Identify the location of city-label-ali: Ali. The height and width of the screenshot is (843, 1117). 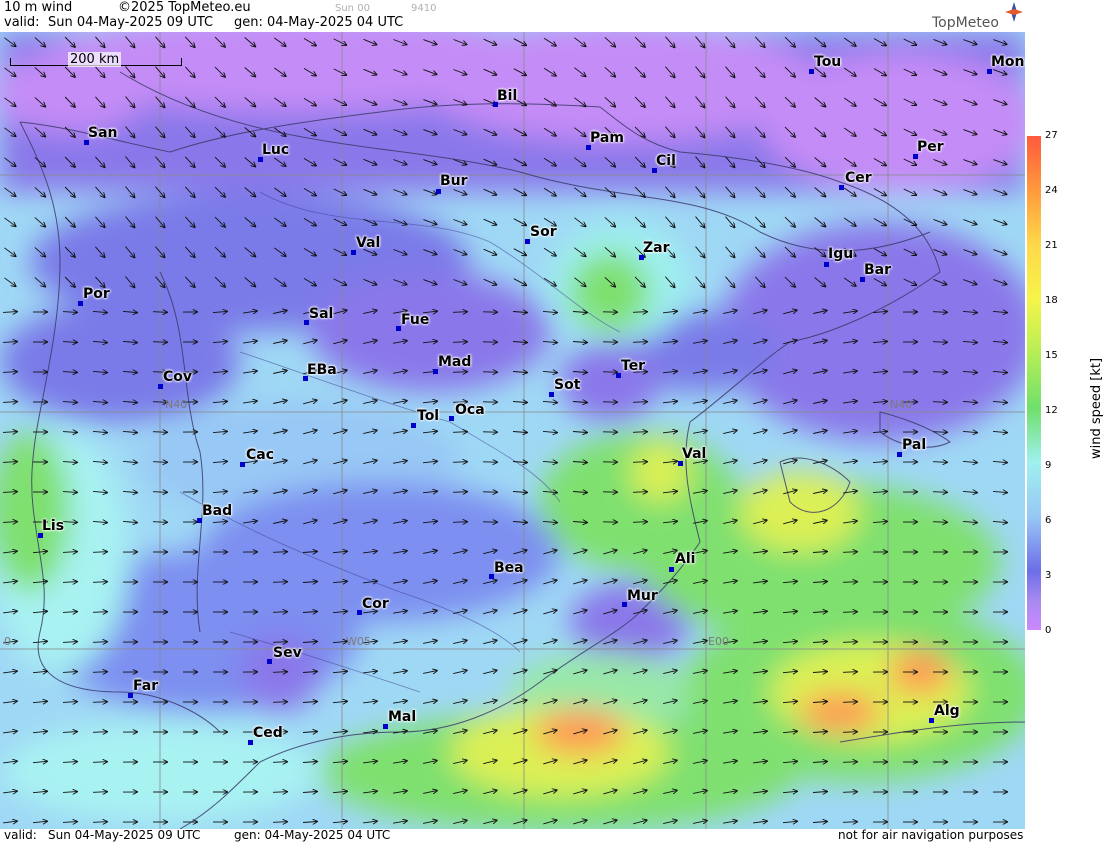
(685, 559).